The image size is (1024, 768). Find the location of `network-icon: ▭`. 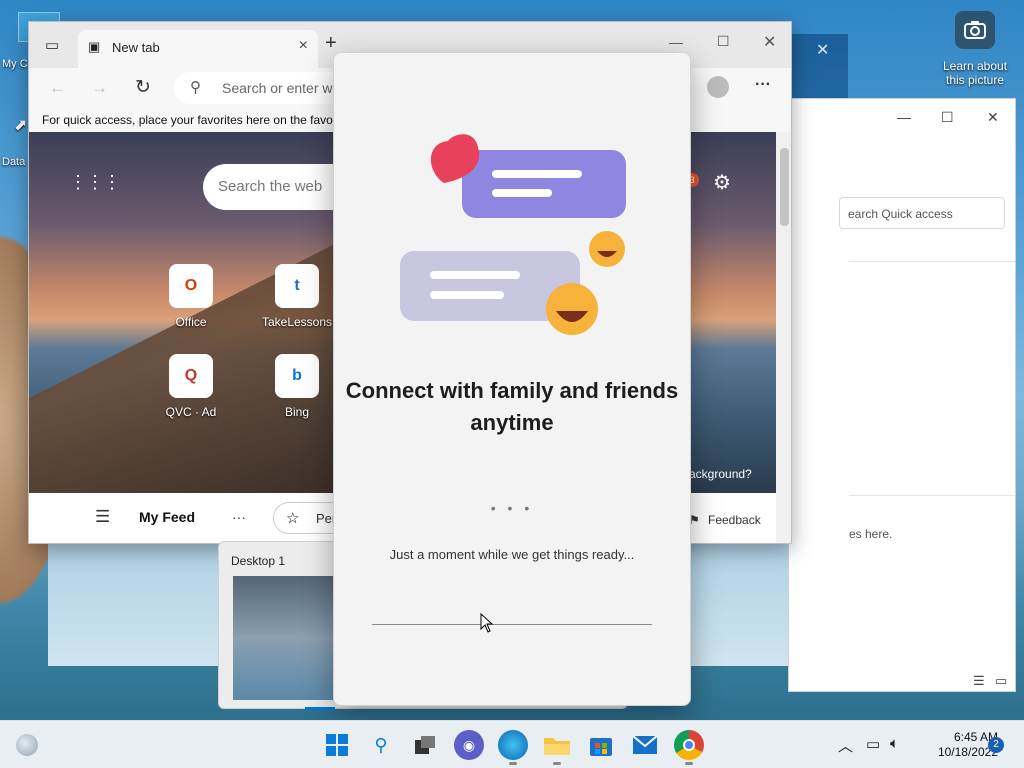

network-icon: ▭ is located at coordinates (873, 744).